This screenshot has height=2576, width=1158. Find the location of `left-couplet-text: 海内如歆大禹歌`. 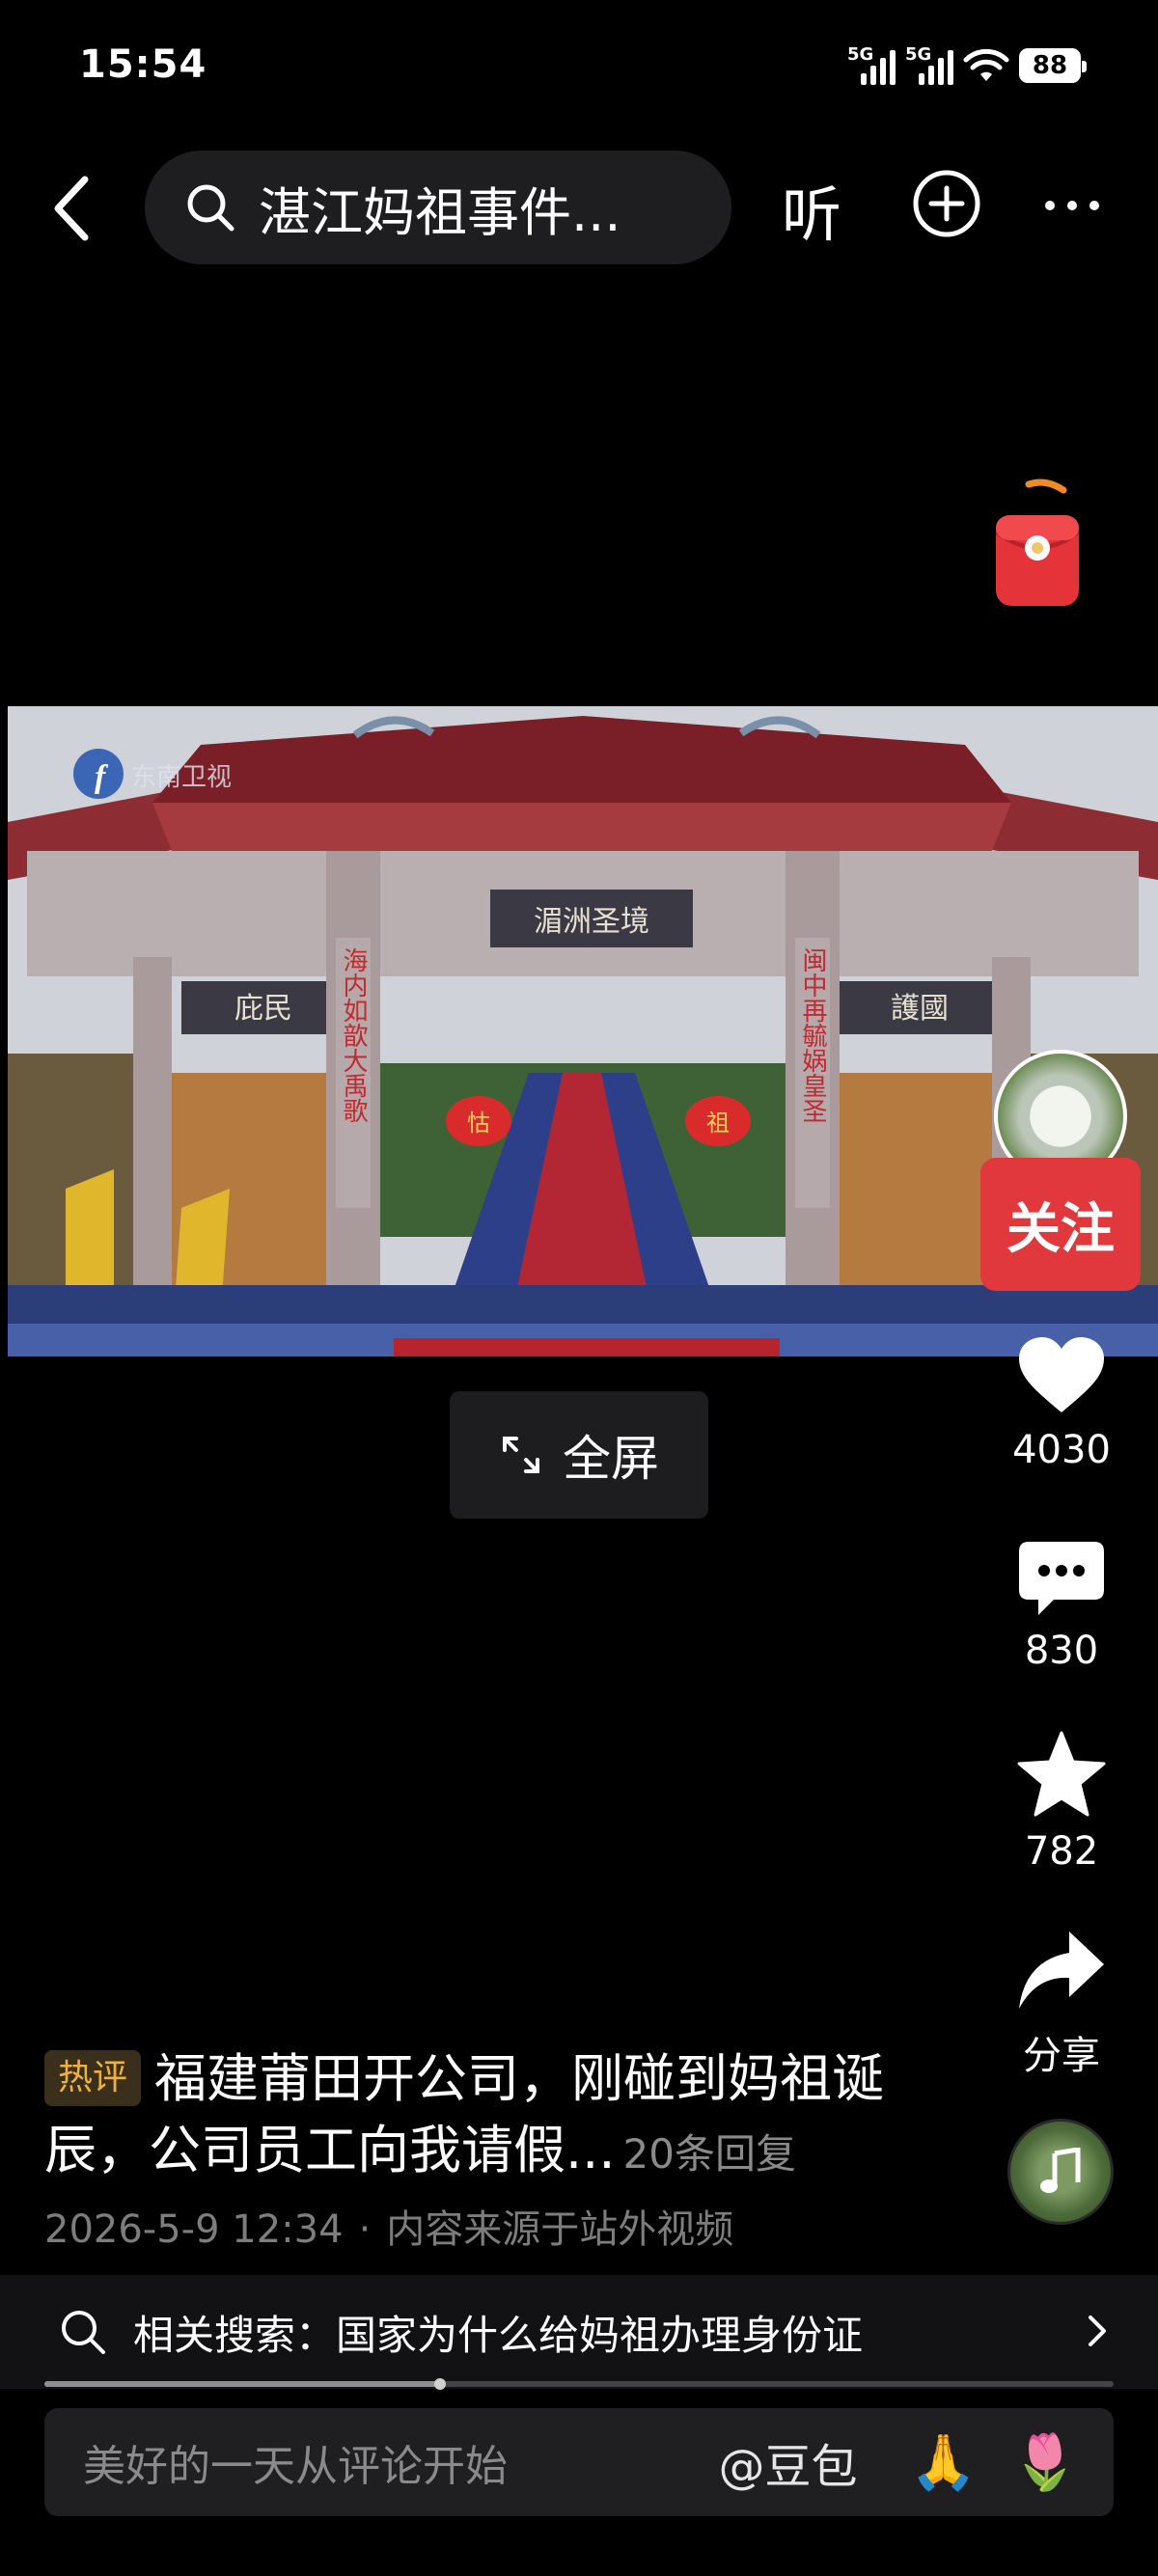

left-couplet-text: 海内如歆大禹歌 is located at coordinates (353, 1035).